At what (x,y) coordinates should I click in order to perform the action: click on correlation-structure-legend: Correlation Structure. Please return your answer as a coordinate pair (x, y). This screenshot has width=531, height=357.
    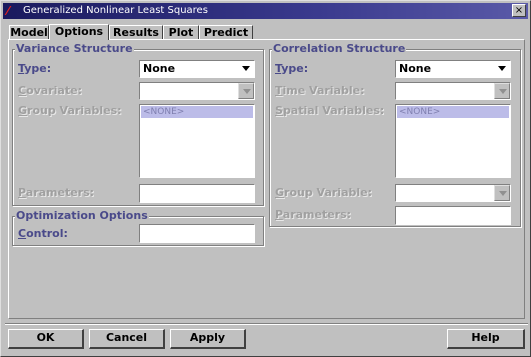
    Looking at the image, I should click on (339, 49).